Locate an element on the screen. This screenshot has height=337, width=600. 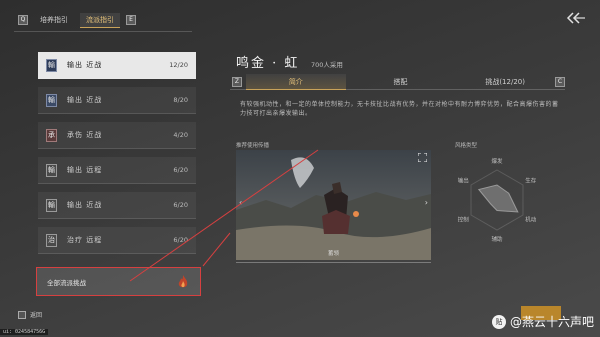
detail-subtabs: Z 简介 搭配 挑战(12/20) C is located at coordinates (397, 81).